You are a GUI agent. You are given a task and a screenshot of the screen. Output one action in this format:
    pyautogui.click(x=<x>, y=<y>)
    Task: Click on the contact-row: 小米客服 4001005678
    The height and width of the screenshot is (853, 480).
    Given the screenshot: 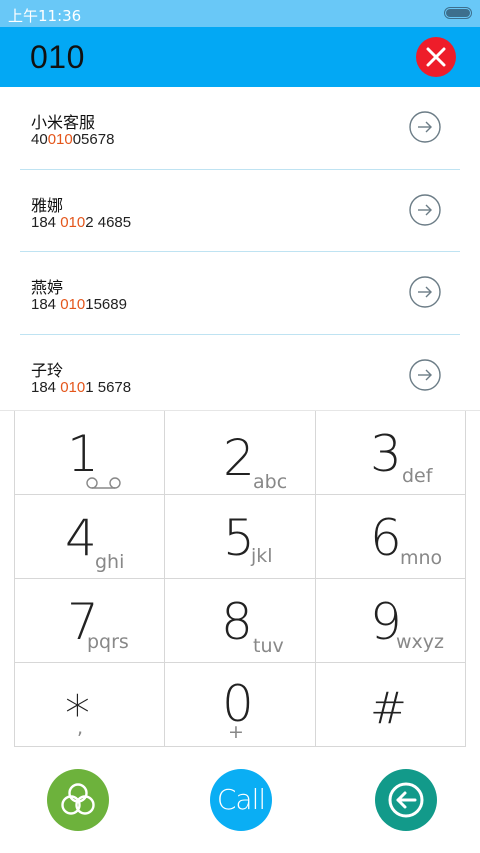 What is the action you would take?
    pyautogui.click(x=240, y=128)
    